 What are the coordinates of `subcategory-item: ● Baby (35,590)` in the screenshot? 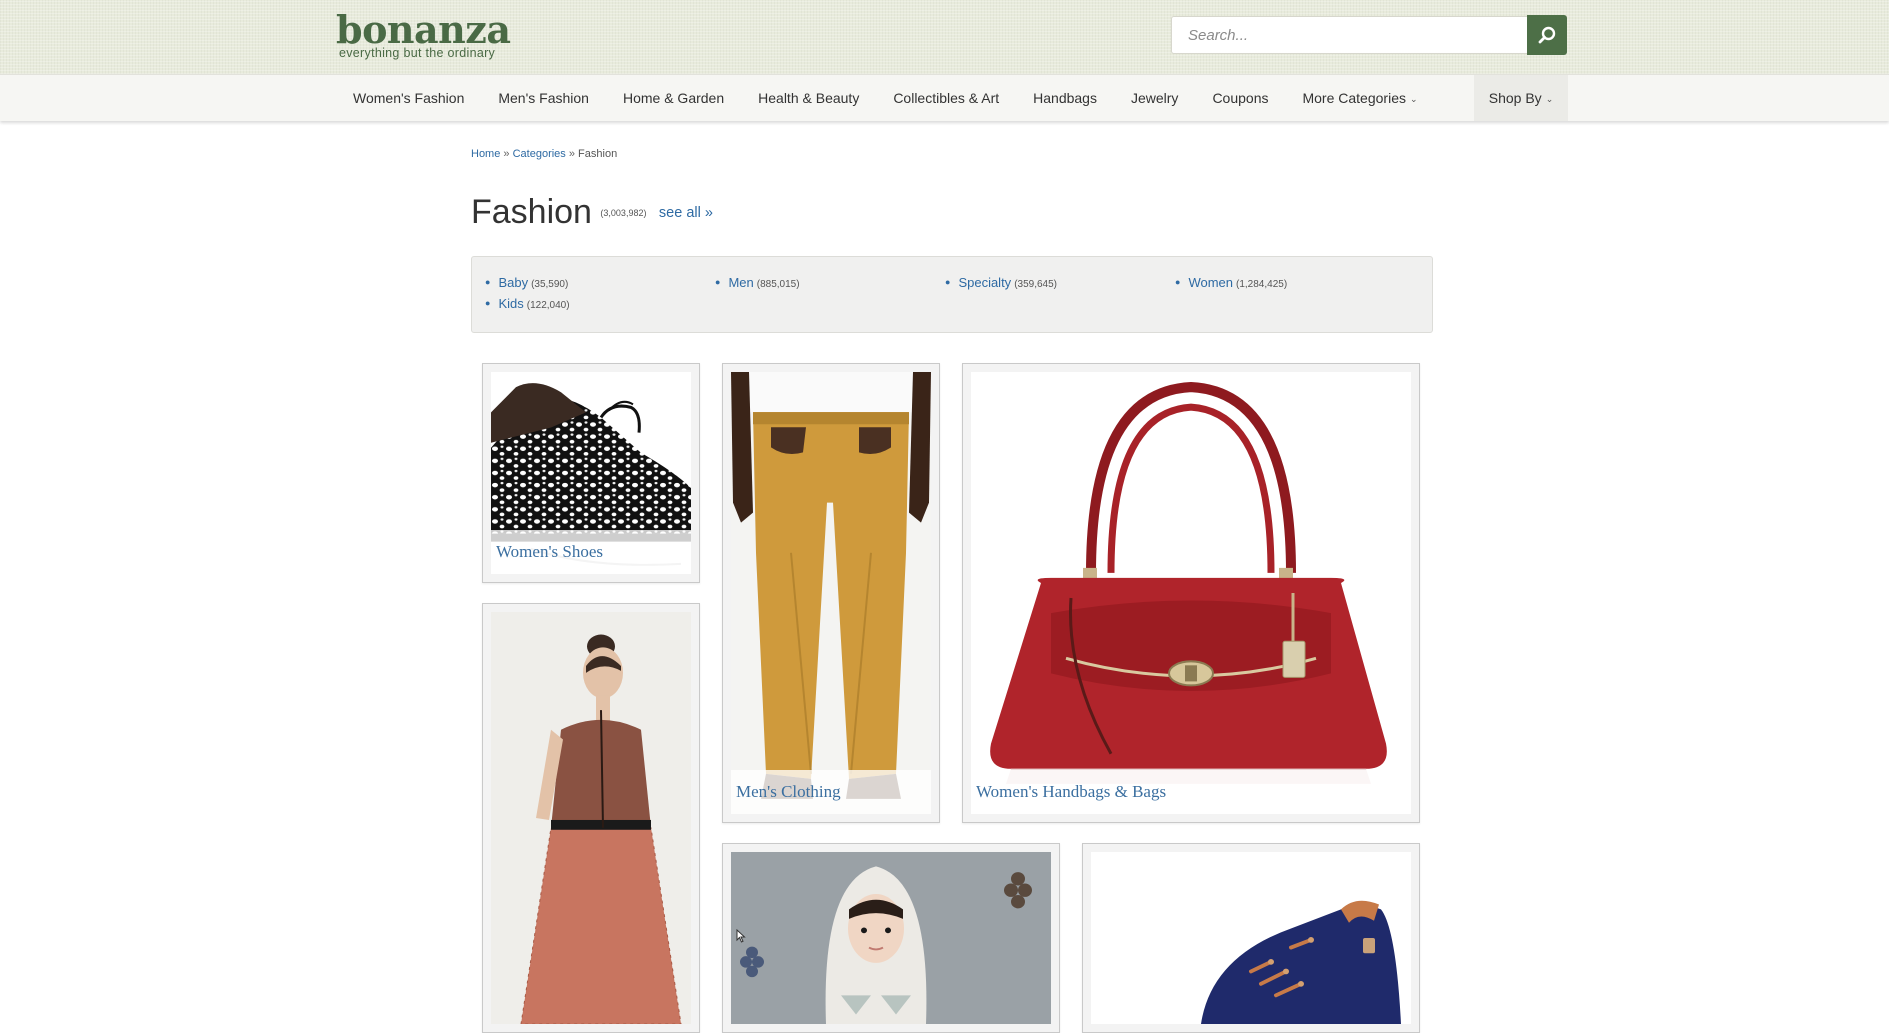 It's located at (527, 283).